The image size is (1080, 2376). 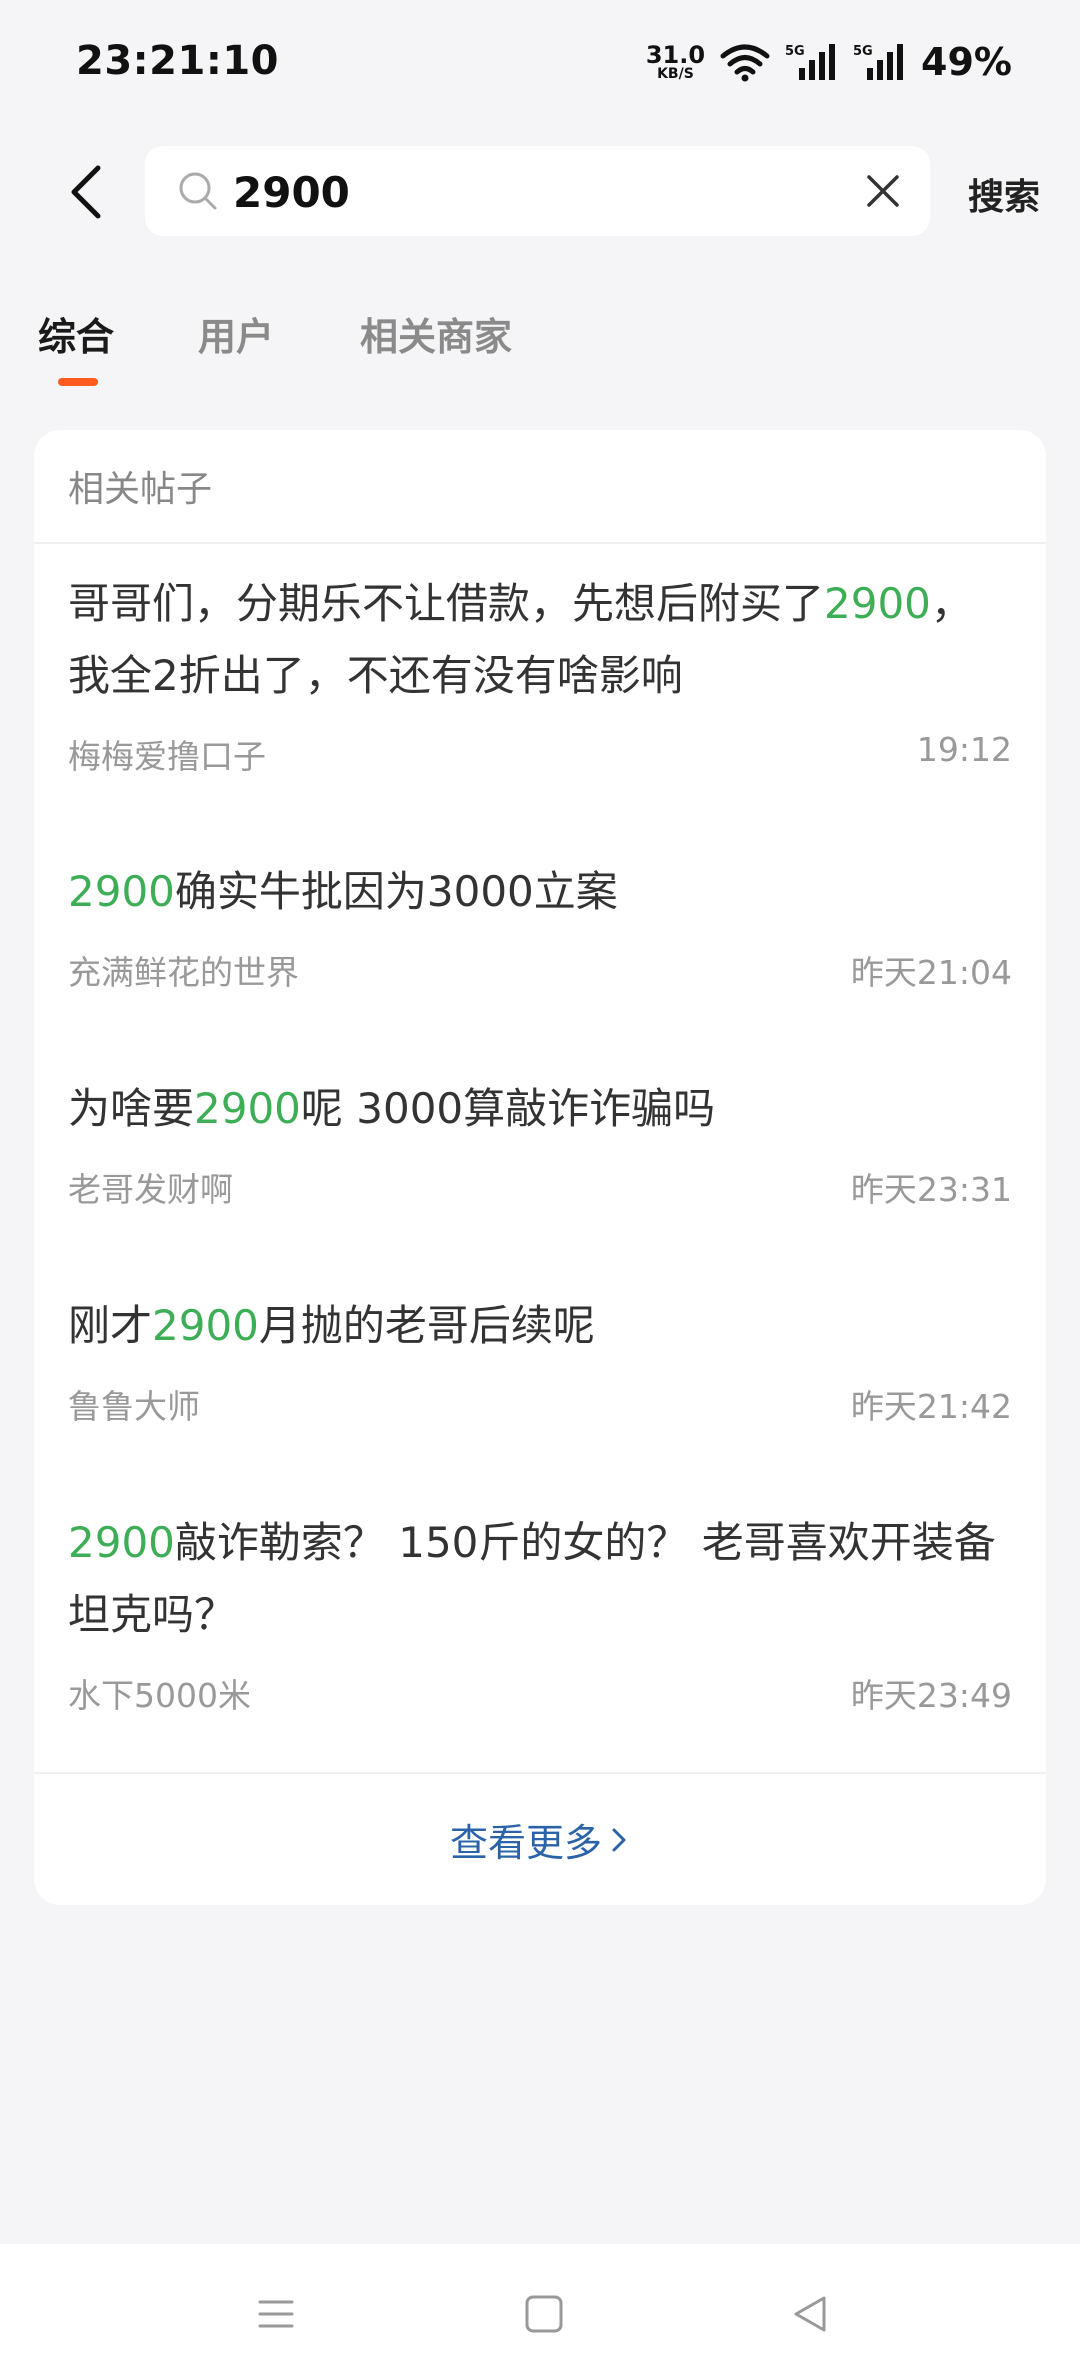 I want to click on wifi-icon, so click(x=745, y=63).